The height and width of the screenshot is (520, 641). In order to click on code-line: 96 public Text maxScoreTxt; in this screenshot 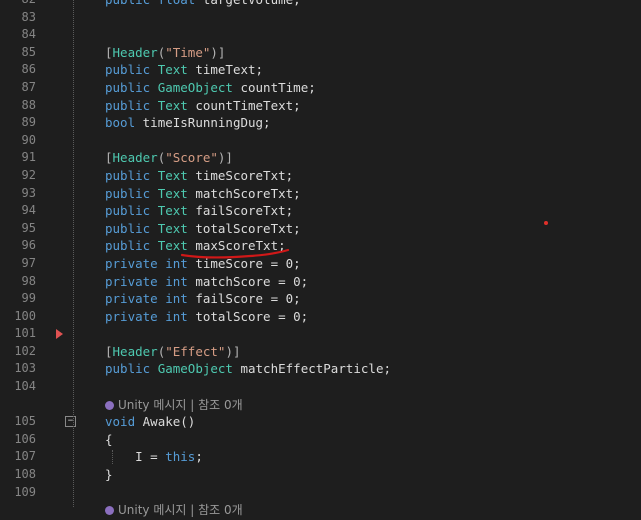, I will do `click(320, 246)`.